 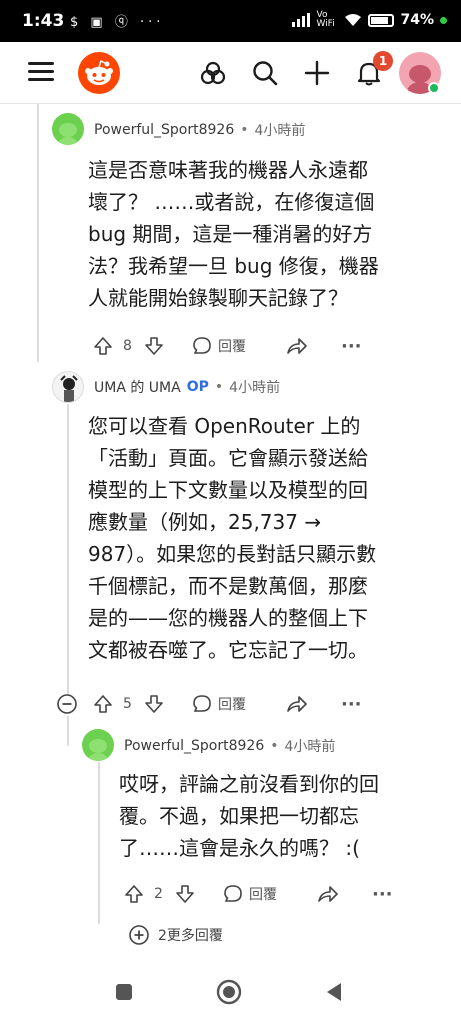 I want to click on comment-line: bug 期間，這是一種消暑的好方, so click(x=230, y=234).